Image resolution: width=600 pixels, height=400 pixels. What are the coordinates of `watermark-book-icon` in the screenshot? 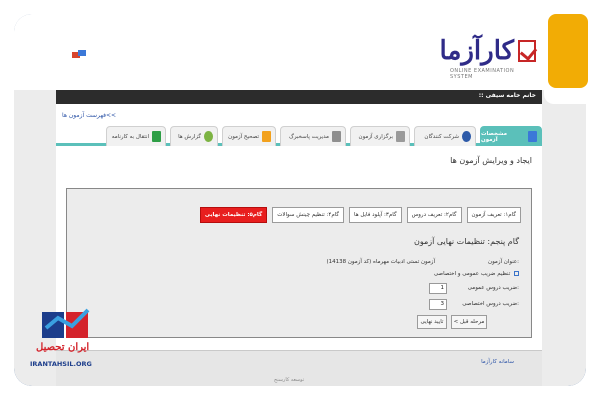 It's located at (66, 323).